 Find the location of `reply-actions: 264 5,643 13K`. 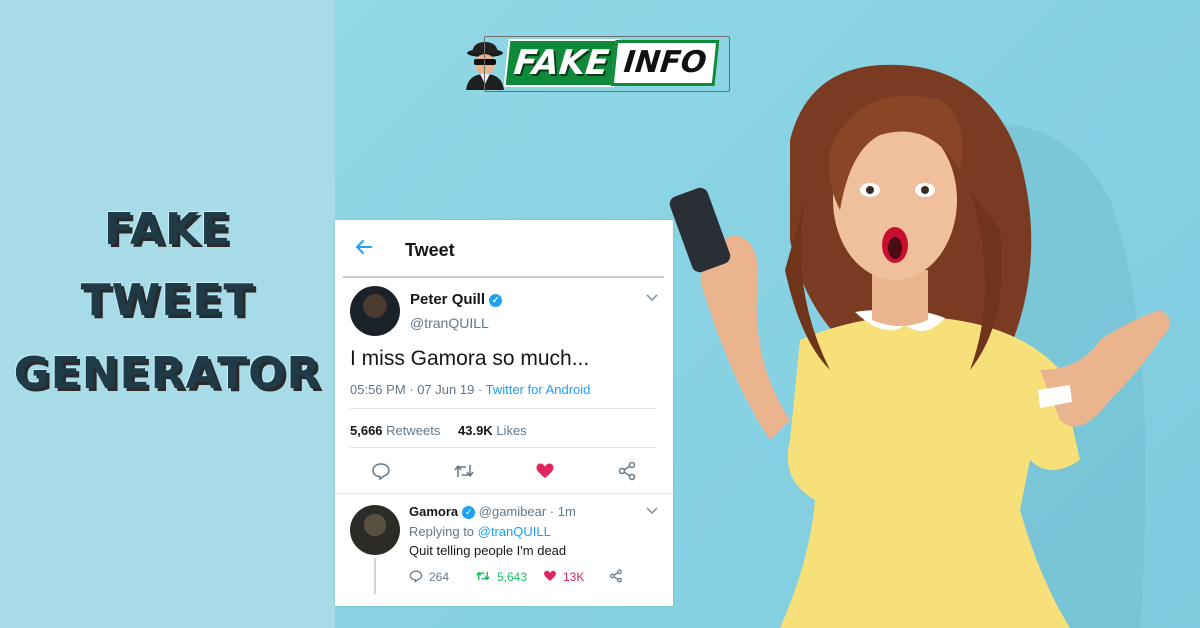

reply-actions: 264 5,643 13K is located at coordinates (529, 577).